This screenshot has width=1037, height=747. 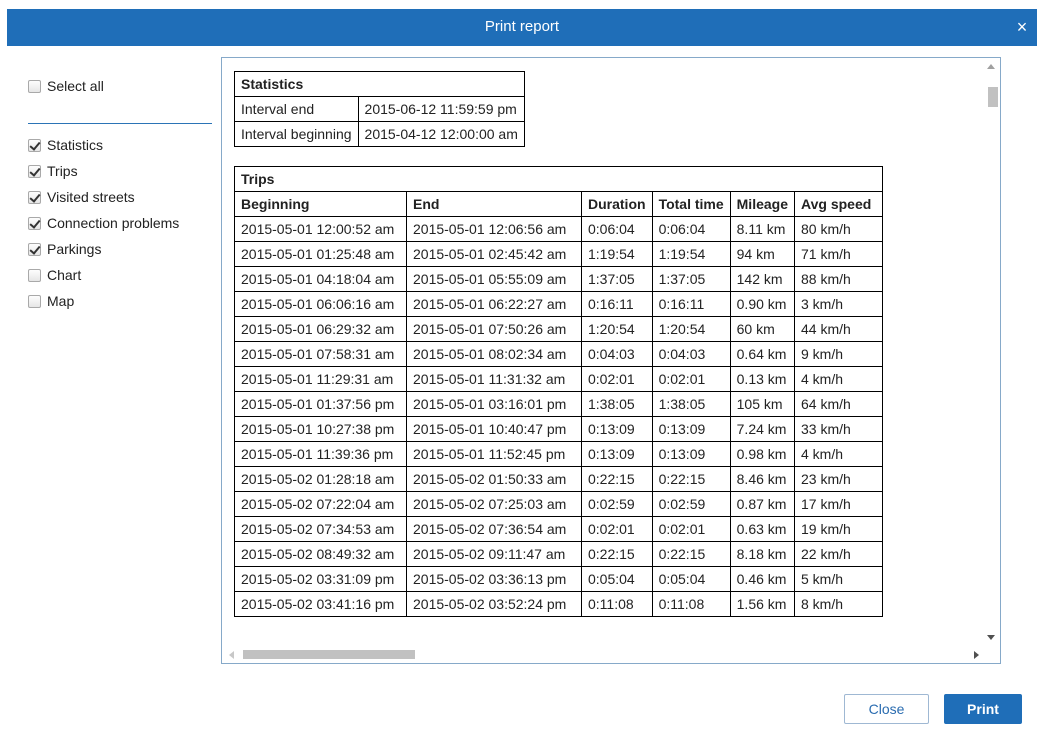 What do you see at coordinates (762, 529) in the screenshot?
I see `table-cell: 0.63 km` at bounding box center [762, 529].